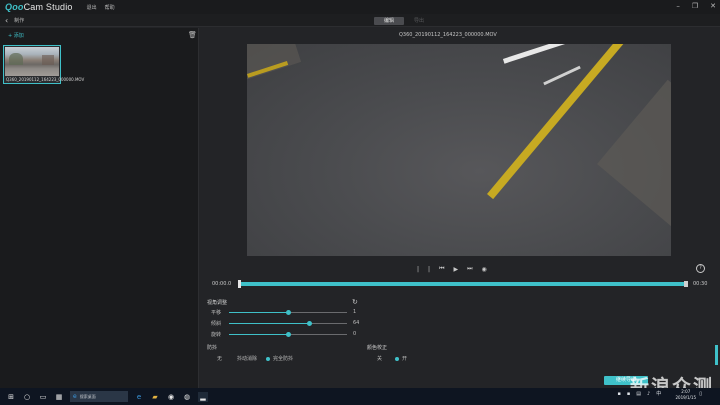 Image resolution: width=720 pixels, height=405 pixels. What do you see at coordinates (658, 393) in the screenshot?
I see `ime-icon: 中` at bounding box center [658, 393].